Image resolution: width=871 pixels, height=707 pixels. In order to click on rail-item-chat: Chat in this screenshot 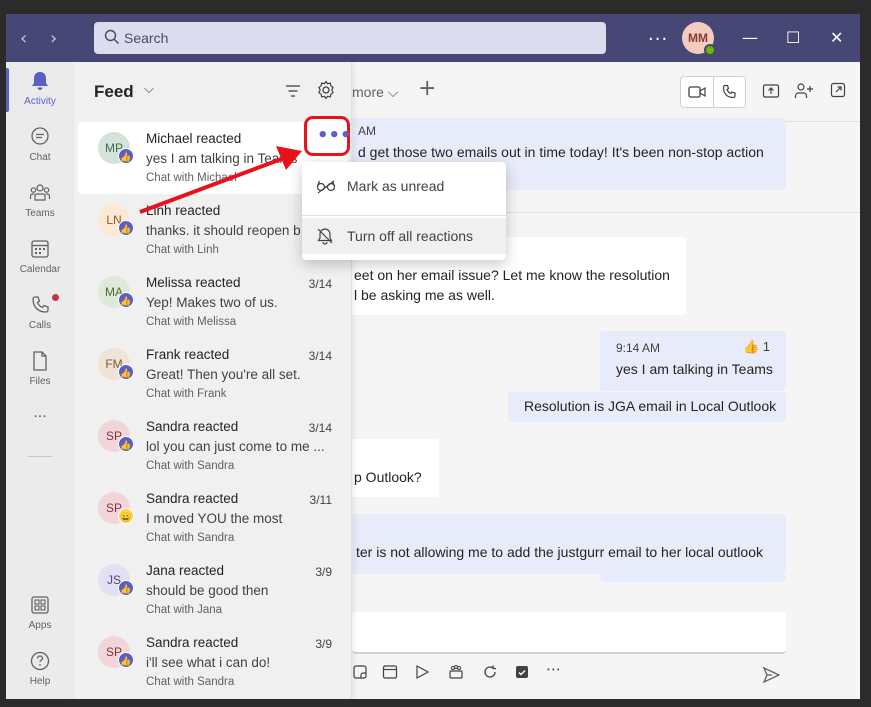, I will do `click(40, 146)`.